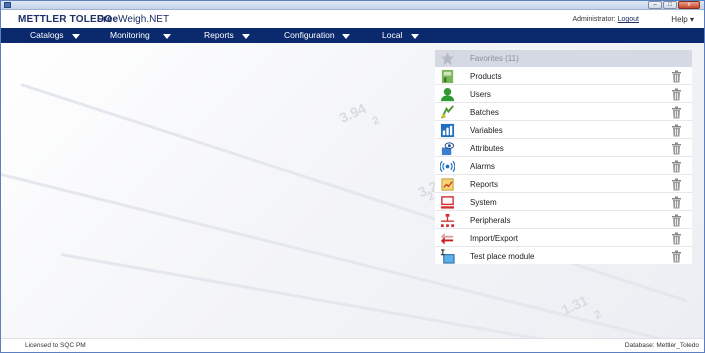 This screenshot has width=705, height=353. What do you see at coordinates (486, 130) in the screenshot?
I see `item-label: Variables` at bounding box center [486, 130].